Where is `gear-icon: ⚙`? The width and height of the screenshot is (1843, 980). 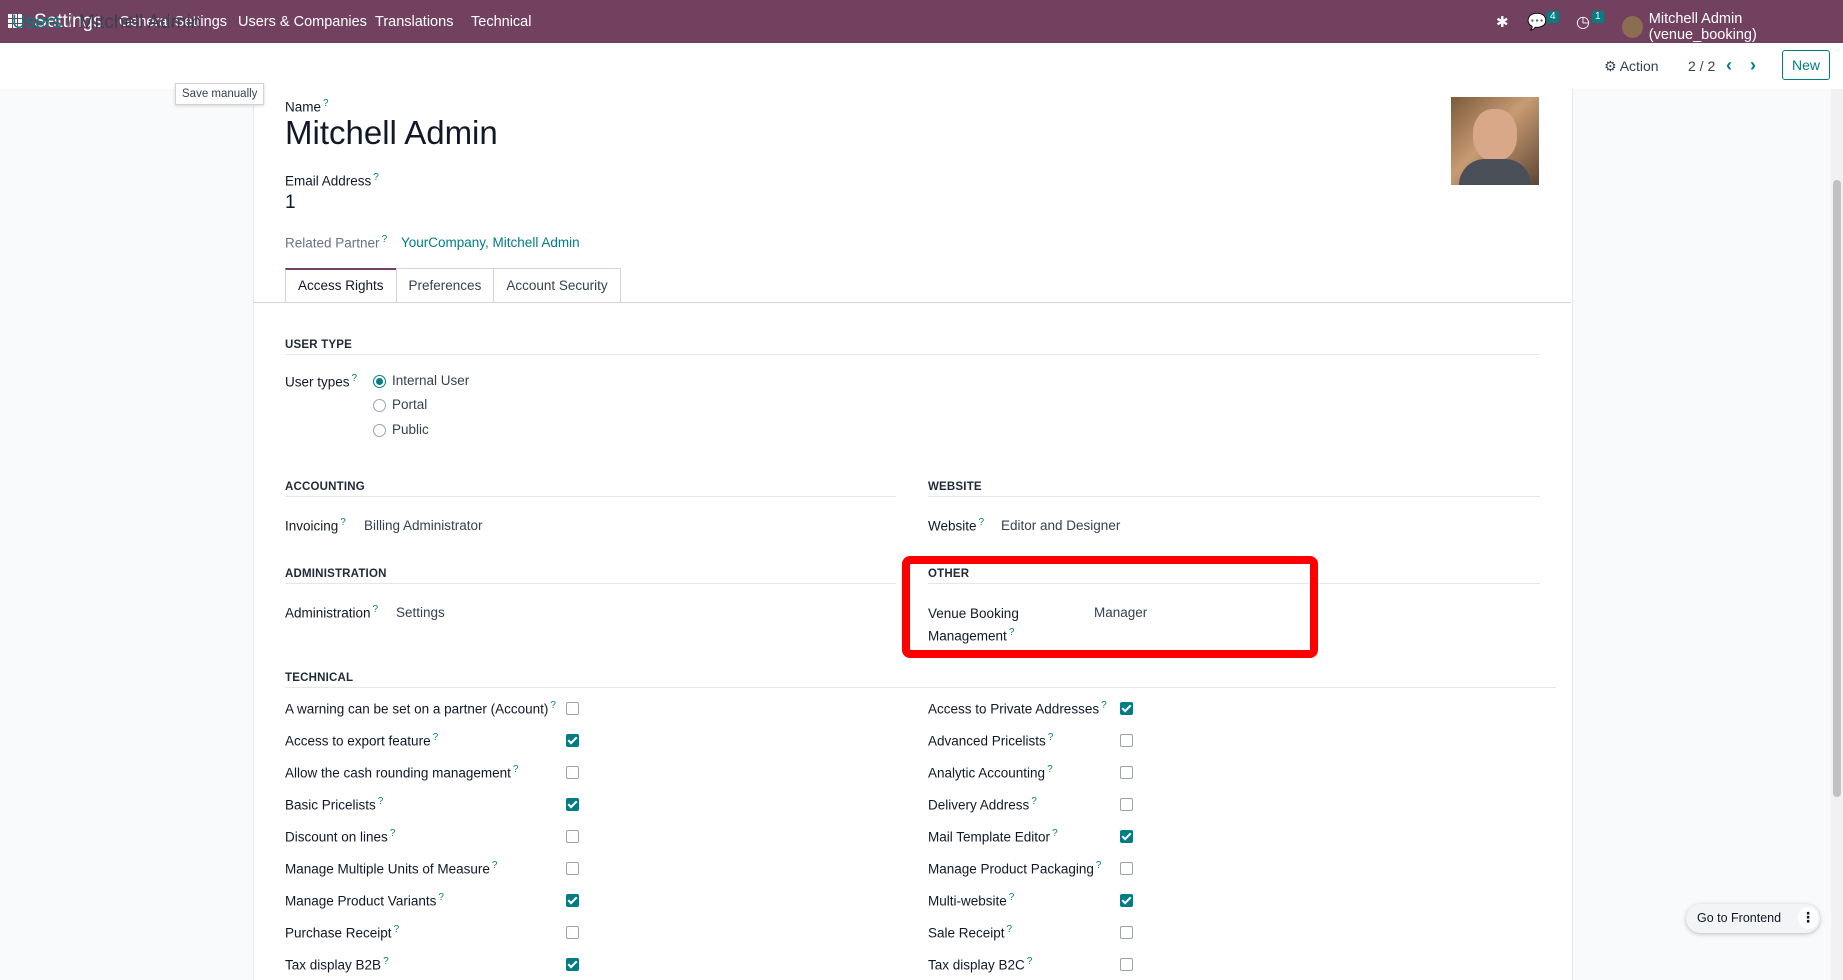
gear-icon: ⚙ is located at coordinates (1610, 66).